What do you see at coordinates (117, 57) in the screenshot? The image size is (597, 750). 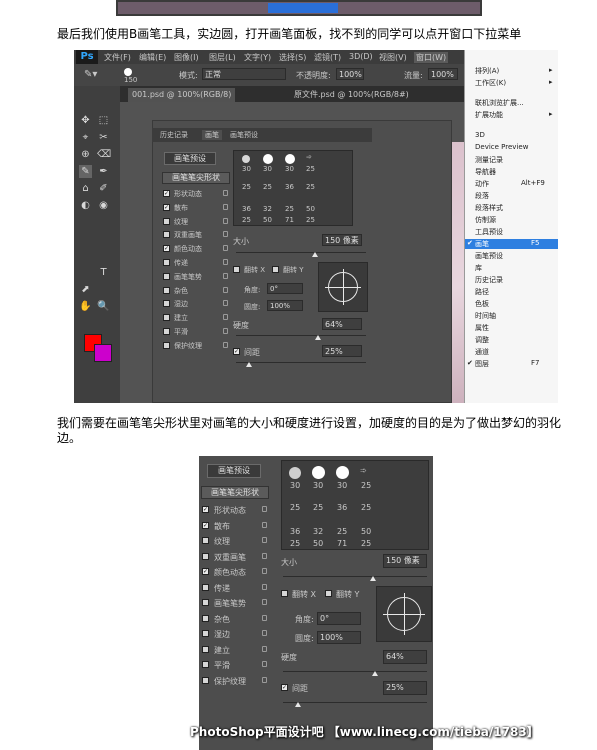 I see `menu-file: 文件(F)` at bounding box center [117, 57].